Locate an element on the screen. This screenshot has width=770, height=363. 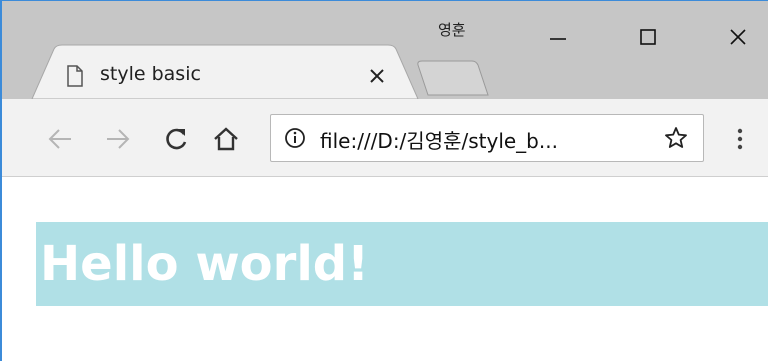
tab-title: style basic is located at coordinates (150, 74).